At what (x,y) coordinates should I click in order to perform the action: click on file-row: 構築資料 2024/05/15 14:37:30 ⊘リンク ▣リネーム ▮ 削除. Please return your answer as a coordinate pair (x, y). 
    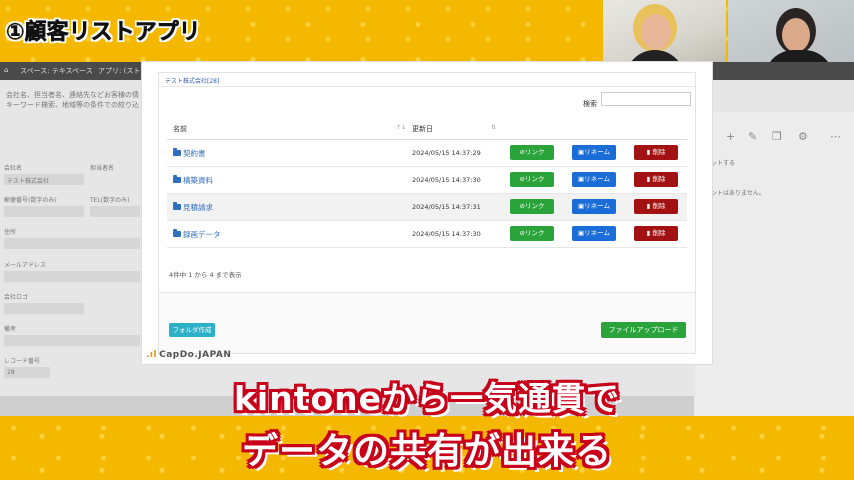
    Looking at the image, I should click on (427, 180).